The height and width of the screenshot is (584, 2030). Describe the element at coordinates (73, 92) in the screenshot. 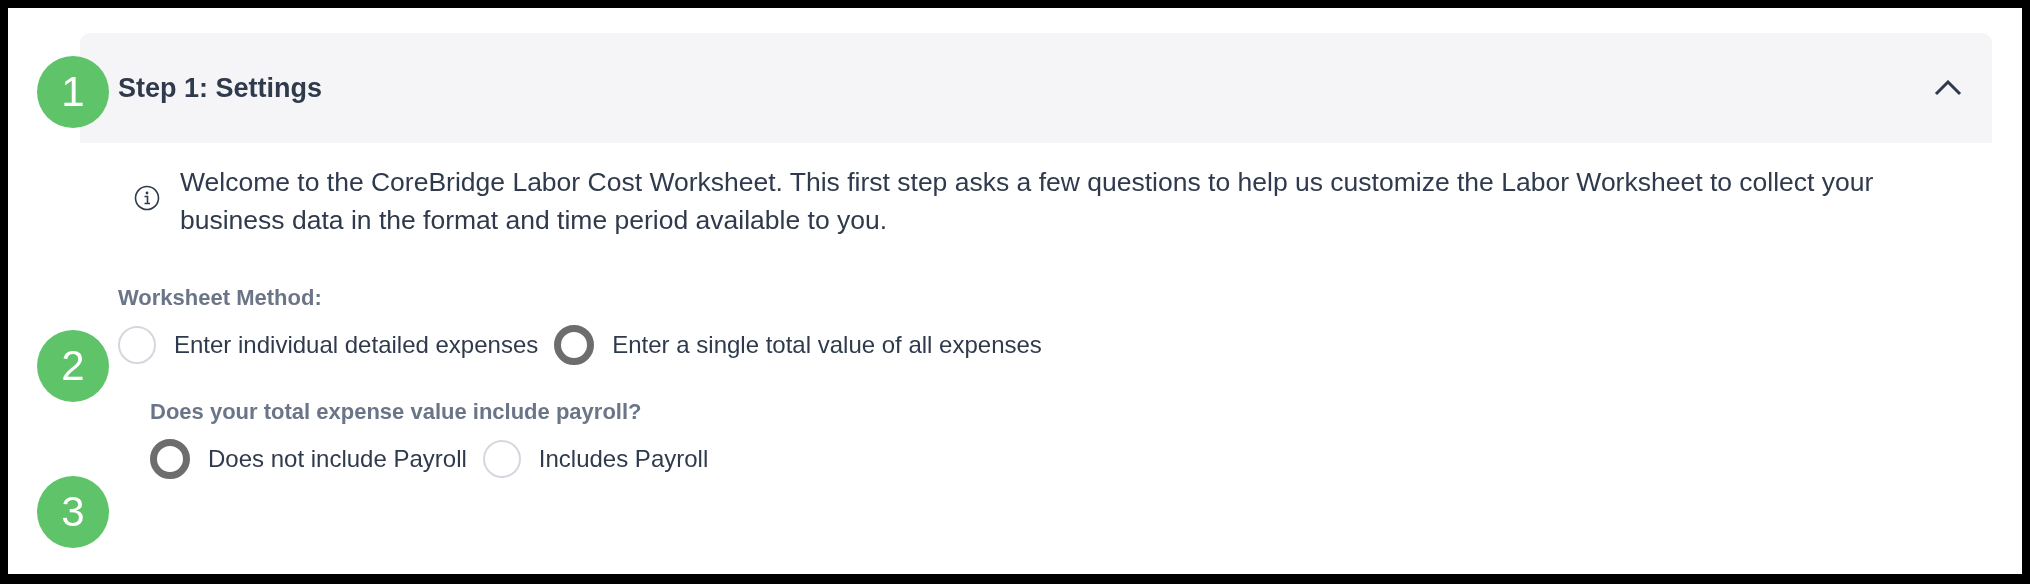

I see `step-marker: 1` at that location.